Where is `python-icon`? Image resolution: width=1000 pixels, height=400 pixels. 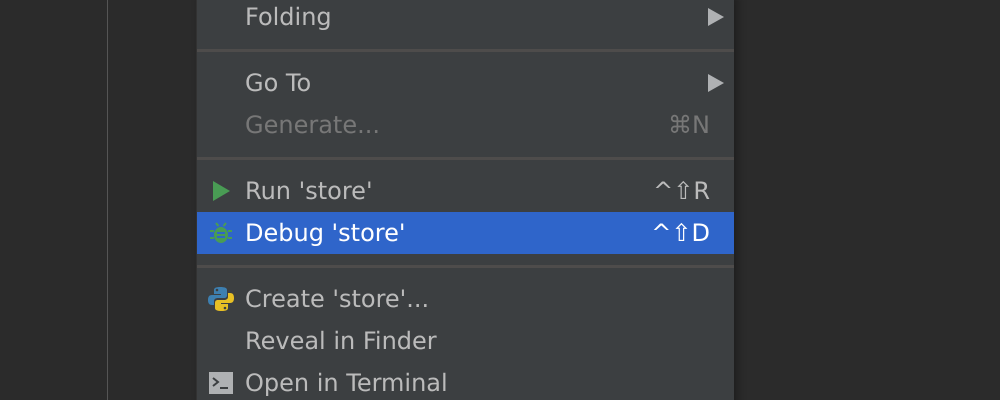
python-icon is located at coordinates (221, 299).